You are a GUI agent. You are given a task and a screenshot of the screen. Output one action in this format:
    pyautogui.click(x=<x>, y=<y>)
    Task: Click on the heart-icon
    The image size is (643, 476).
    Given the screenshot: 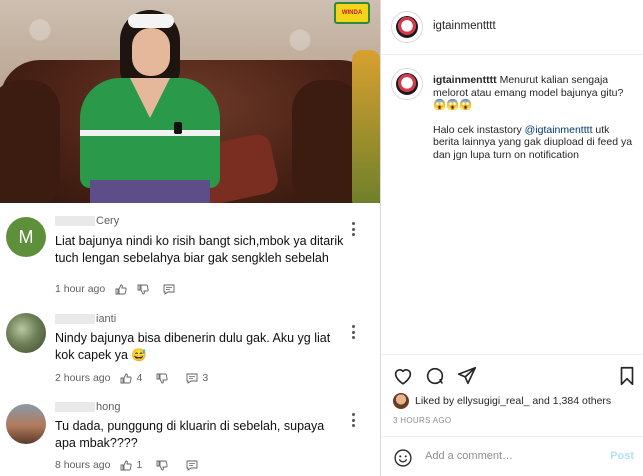 What is the action you would take?
    pyautogui.click(x=403, y=376)
    